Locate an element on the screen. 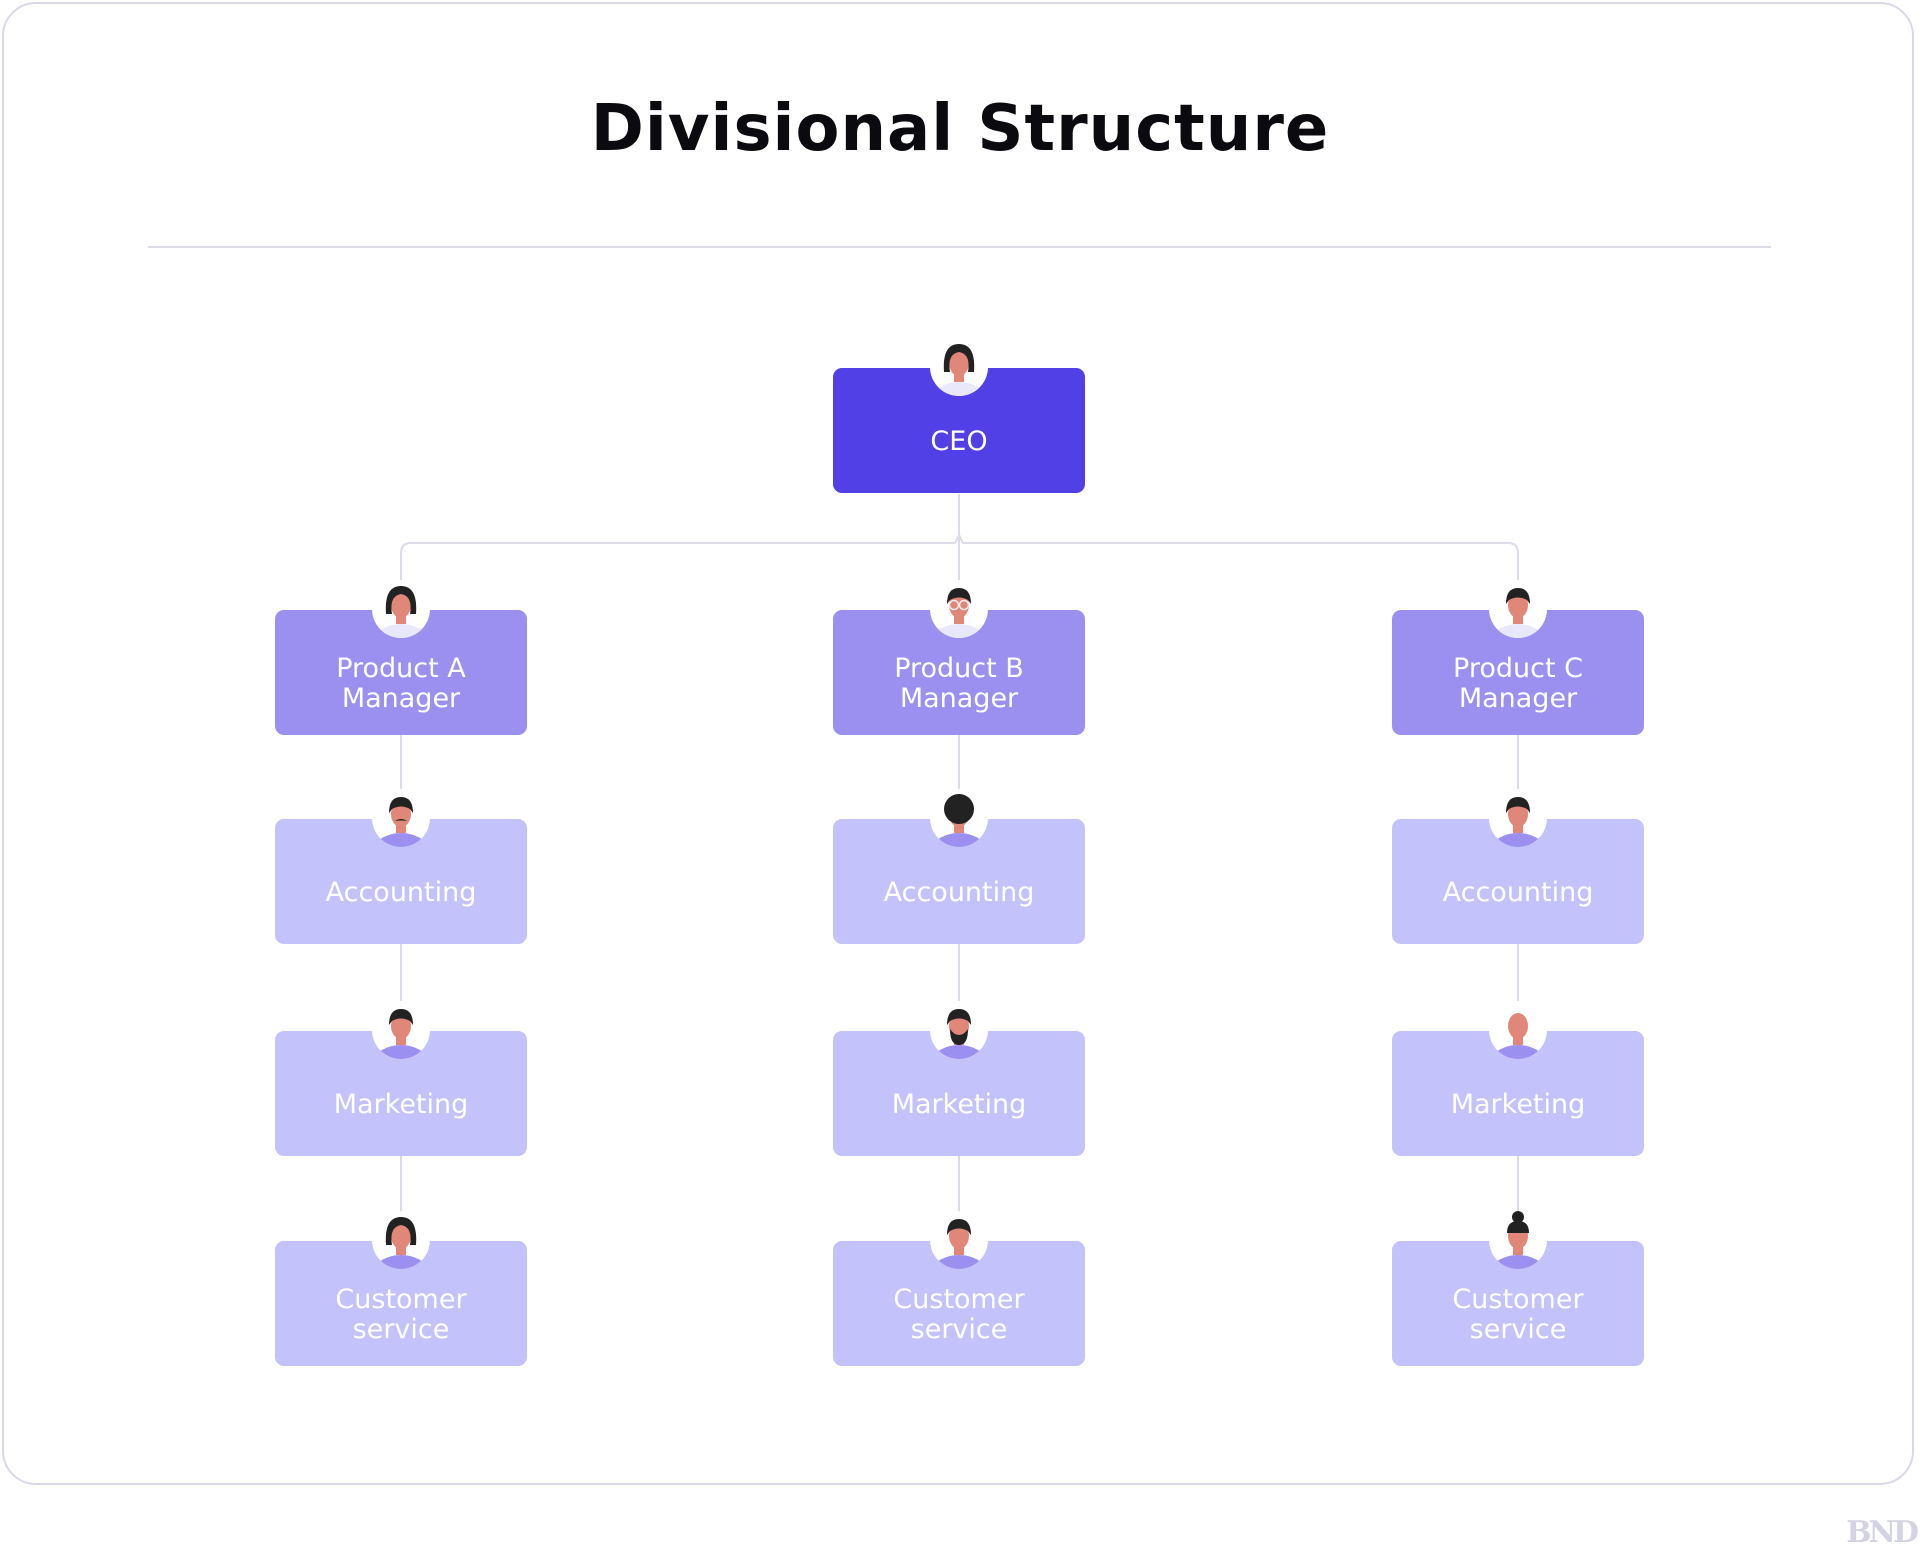 This screenshot has height=1552, width=1920. label-line-1: Product B is located at coordinates (959, 668).